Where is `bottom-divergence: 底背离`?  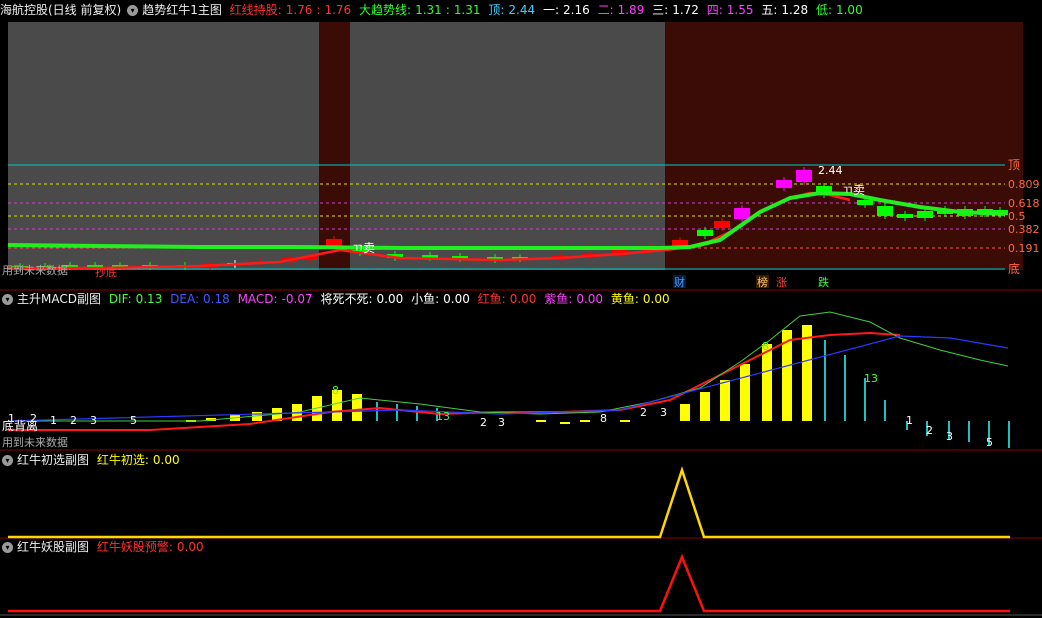
bottom-divergence: 底背离 is located at coordinates (20, 425).